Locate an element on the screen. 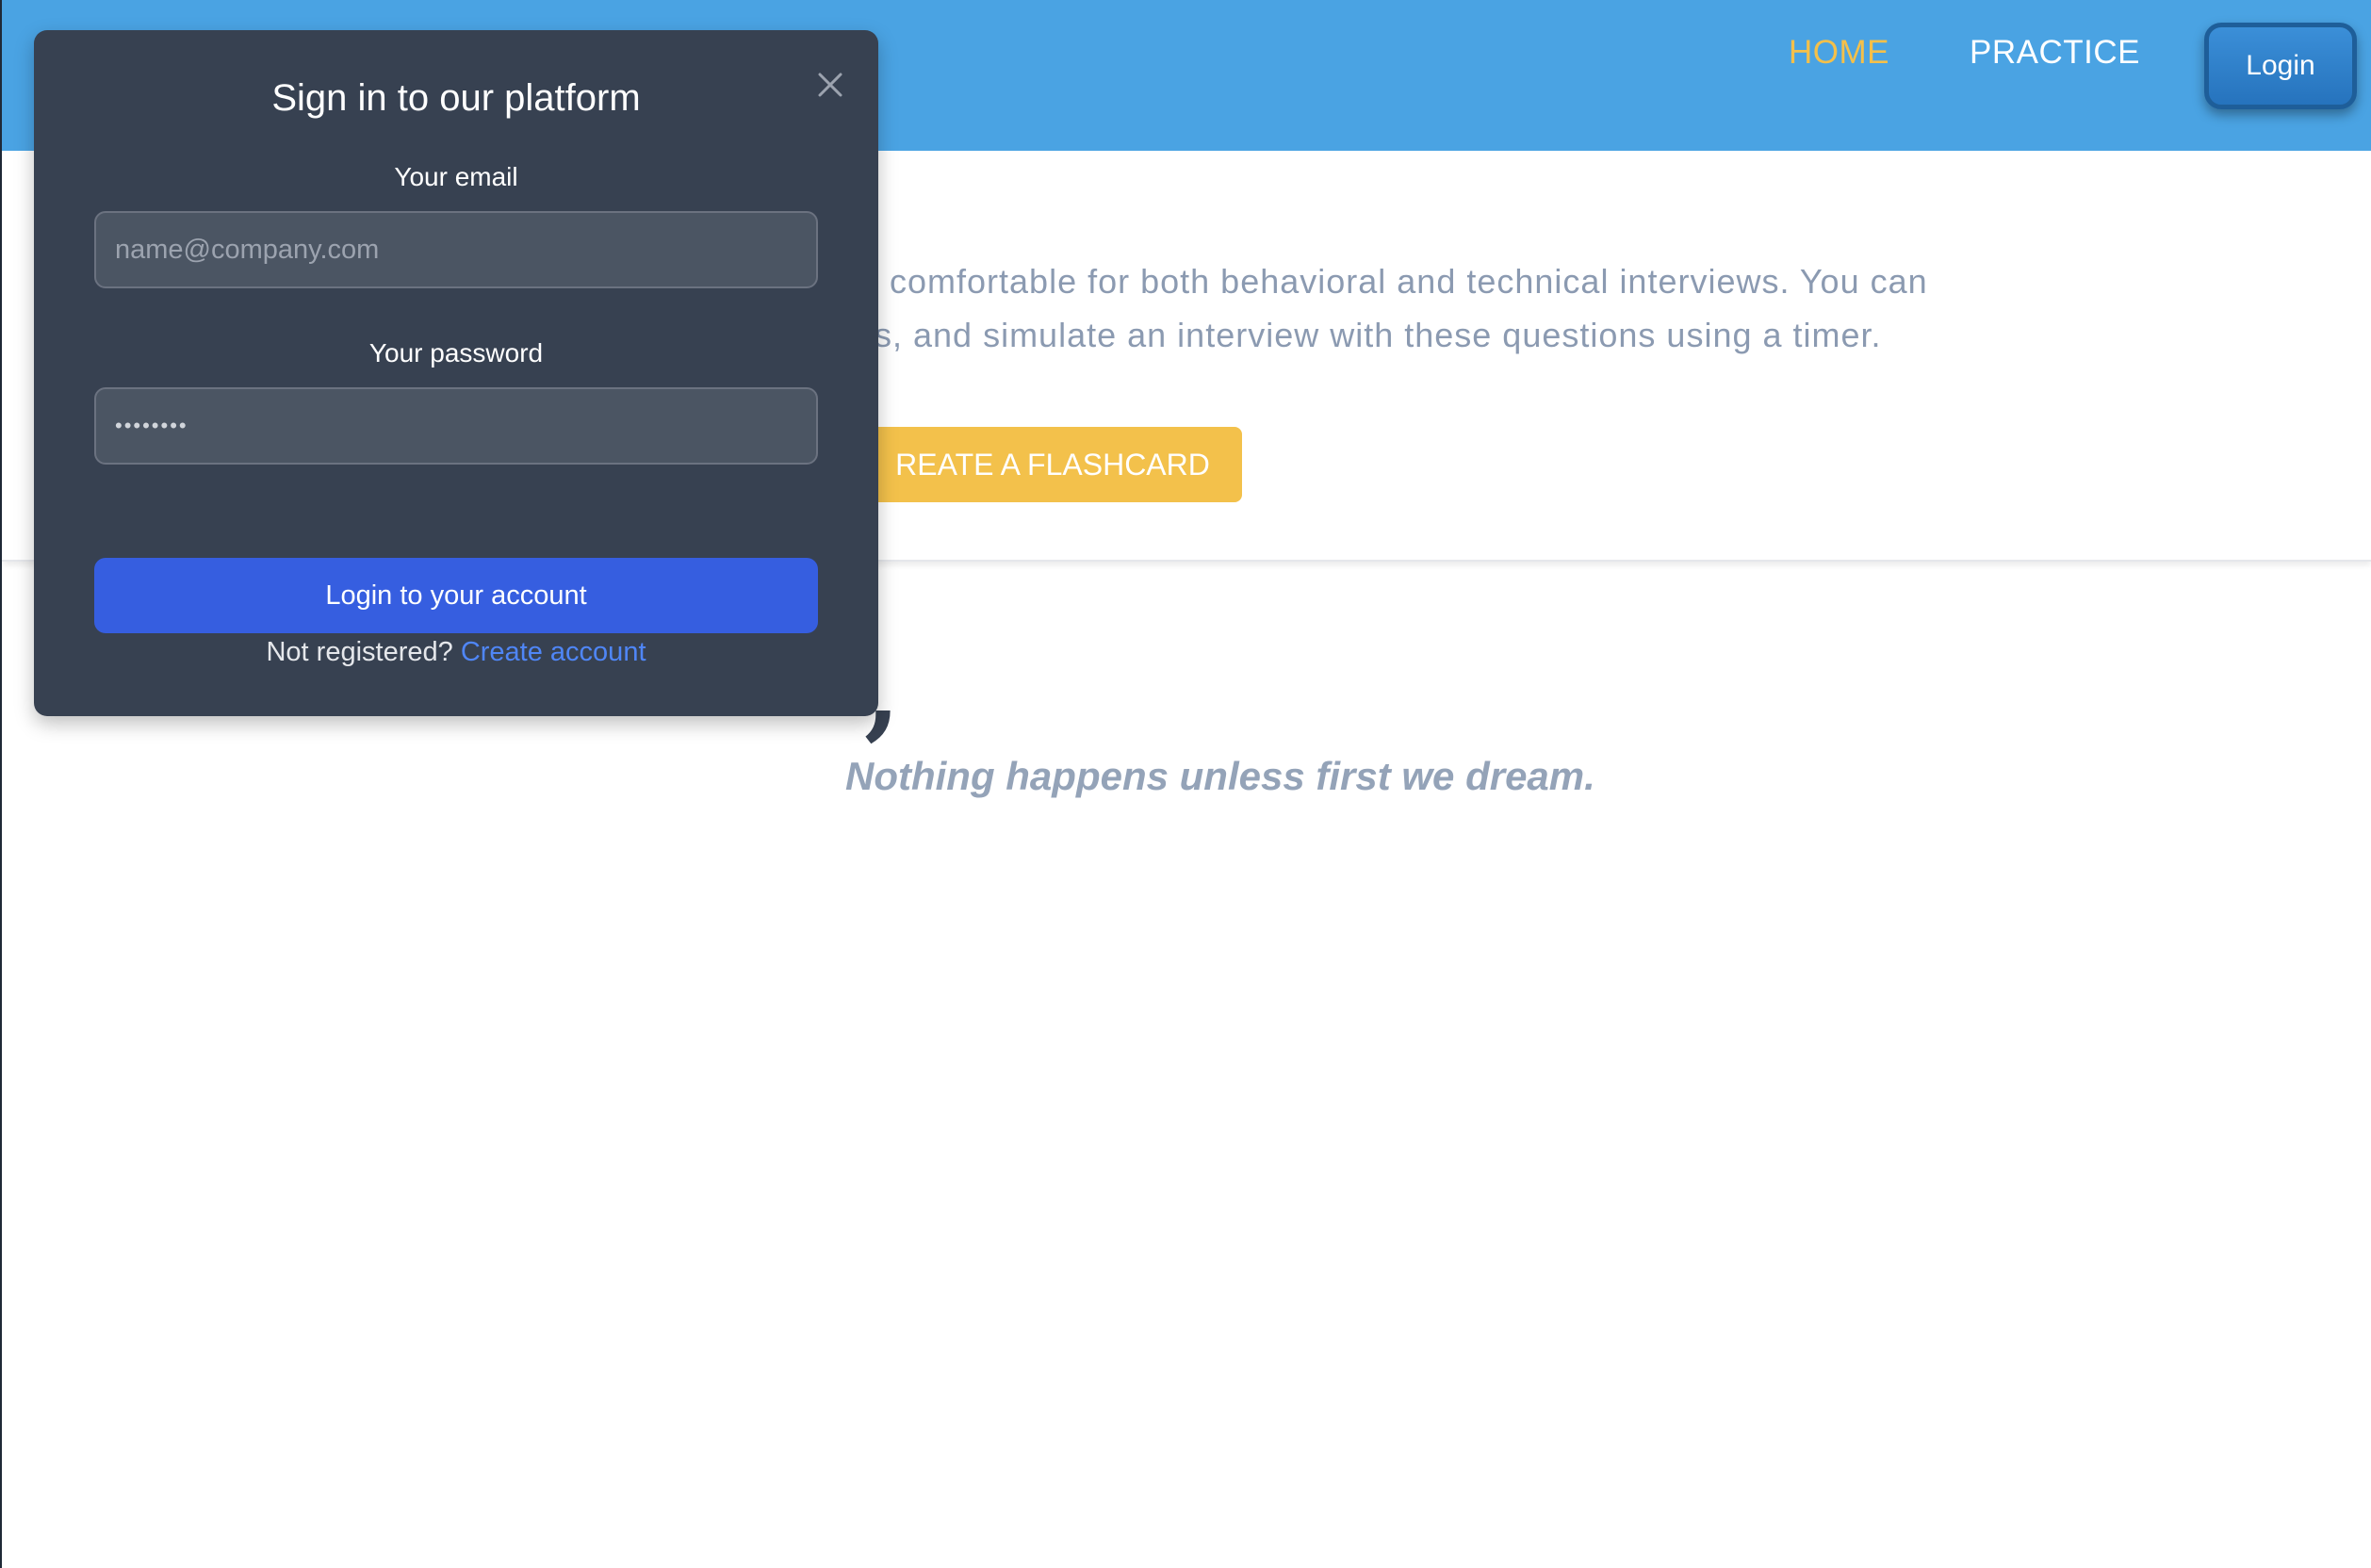 This screenshot has height=1568, width=2371. modal-title: Sign in to our platform is located at coordinates (456, 98).